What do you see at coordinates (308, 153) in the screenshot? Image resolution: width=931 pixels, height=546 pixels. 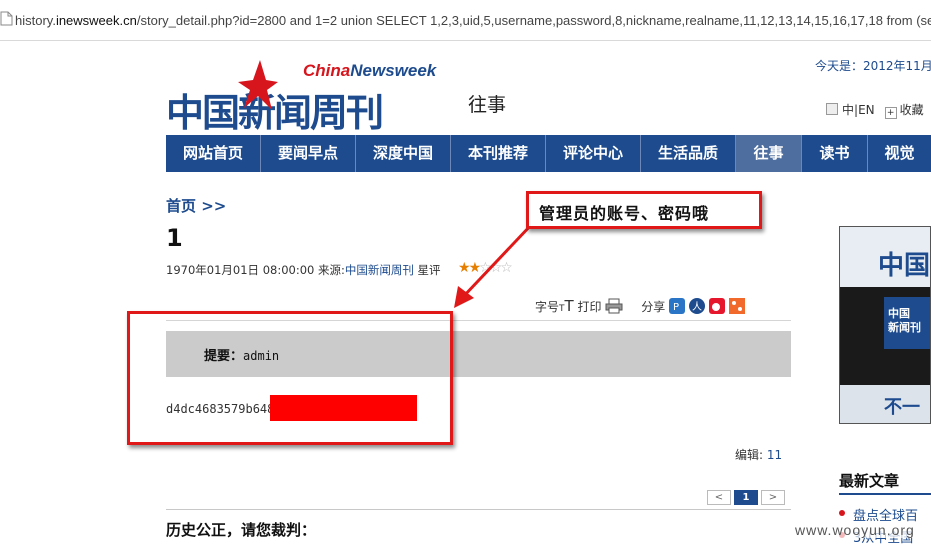 I see `nav-item-news: 要闻早点` at bounding box center [308, 153].